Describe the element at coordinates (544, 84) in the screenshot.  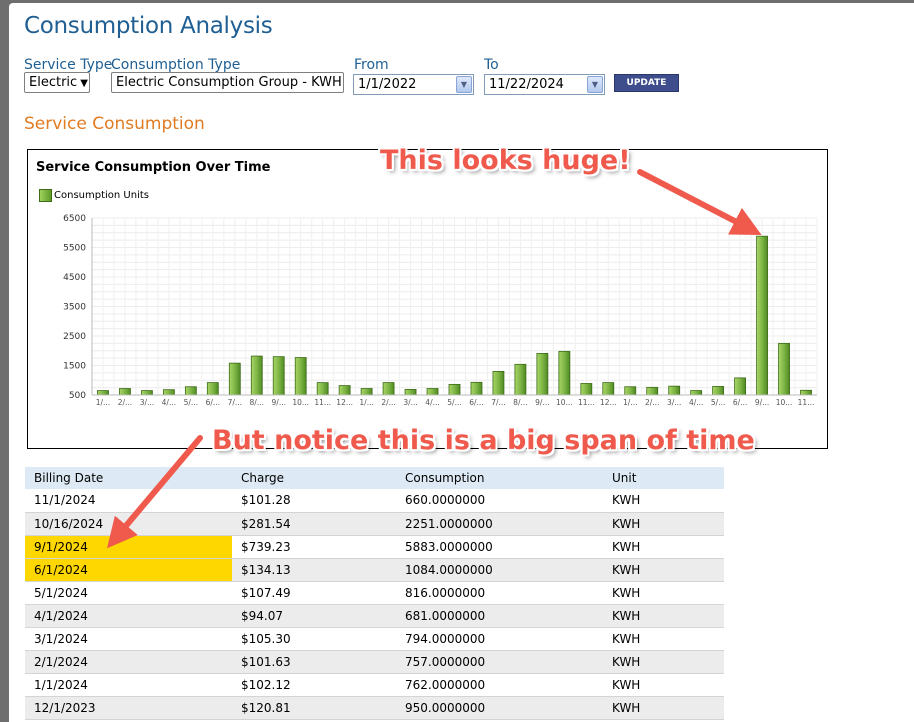
I see `to-date-input: 11/22/2024 ▼` at that location.